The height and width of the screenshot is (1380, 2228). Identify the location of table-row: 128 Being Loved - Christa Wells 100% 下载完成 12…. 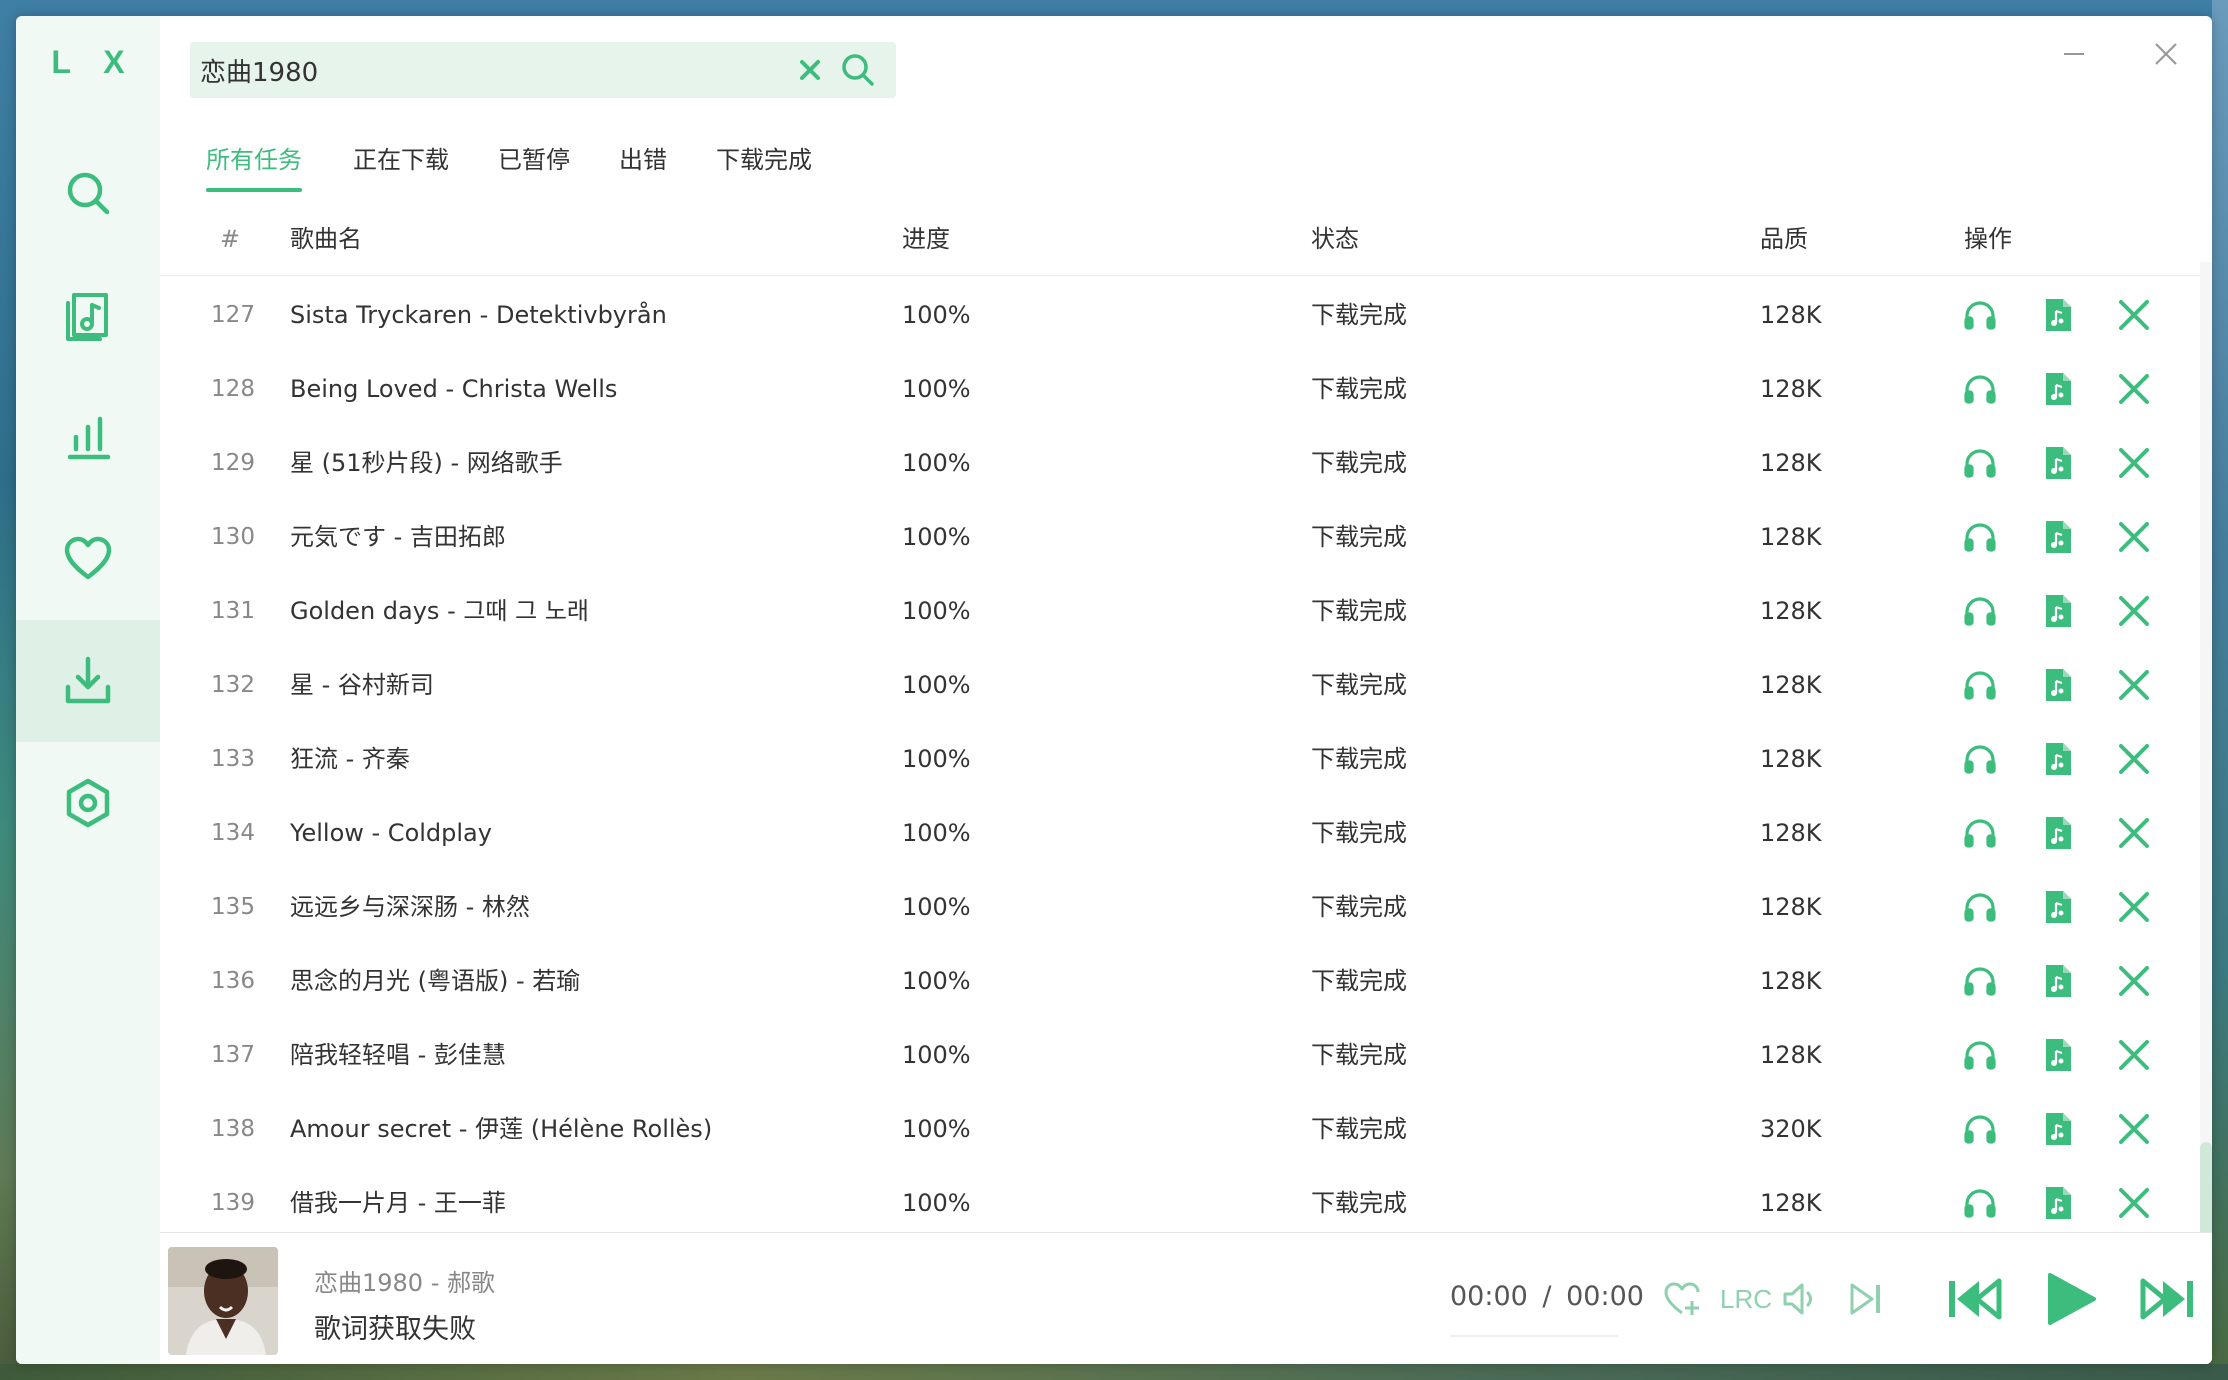
(1186, 389).